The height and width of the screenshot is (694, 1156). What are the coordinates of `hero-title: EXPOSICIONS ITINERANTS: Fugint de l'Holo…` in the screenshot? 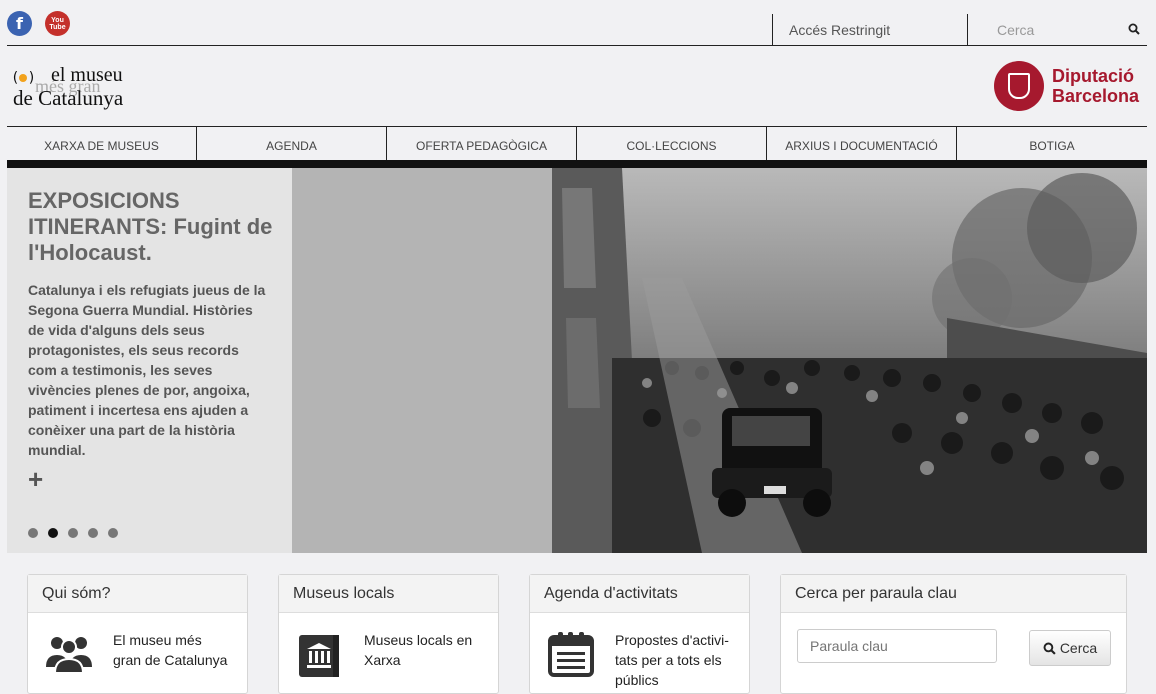 It's located at (153, 227).